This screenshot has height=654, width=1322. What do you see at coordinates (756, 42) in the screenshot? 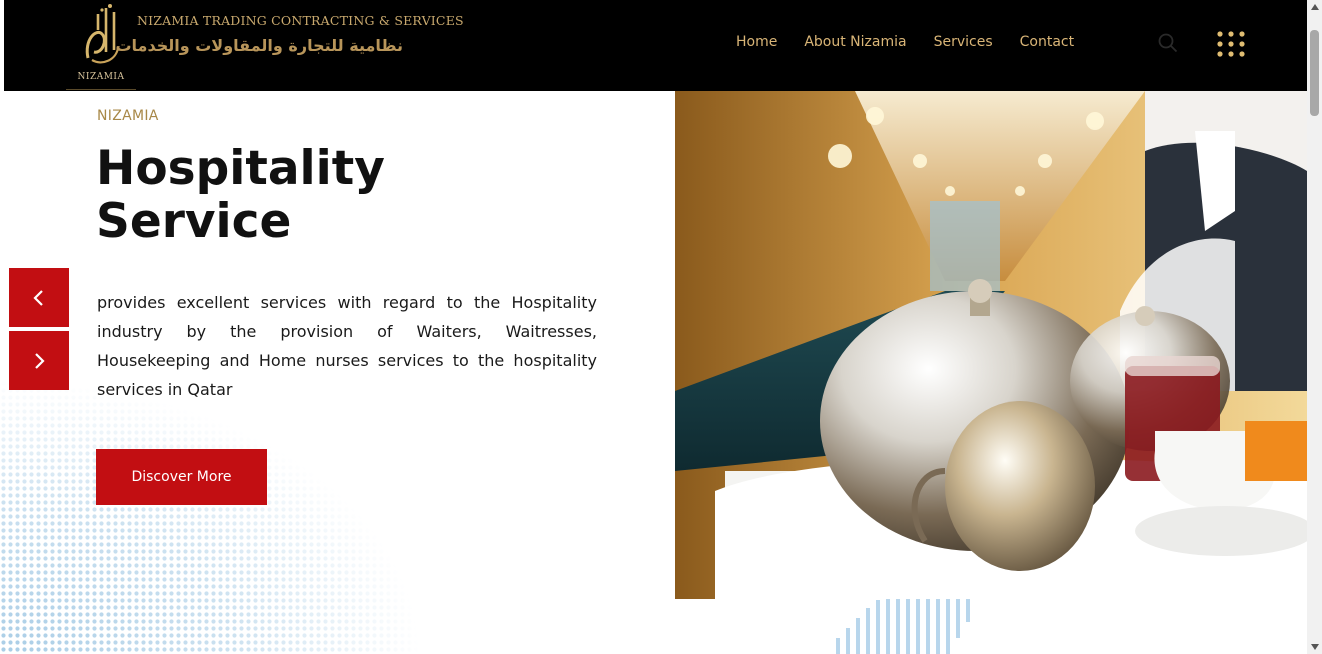
I see `nav-home: Home` at bounding box center [756, 42].